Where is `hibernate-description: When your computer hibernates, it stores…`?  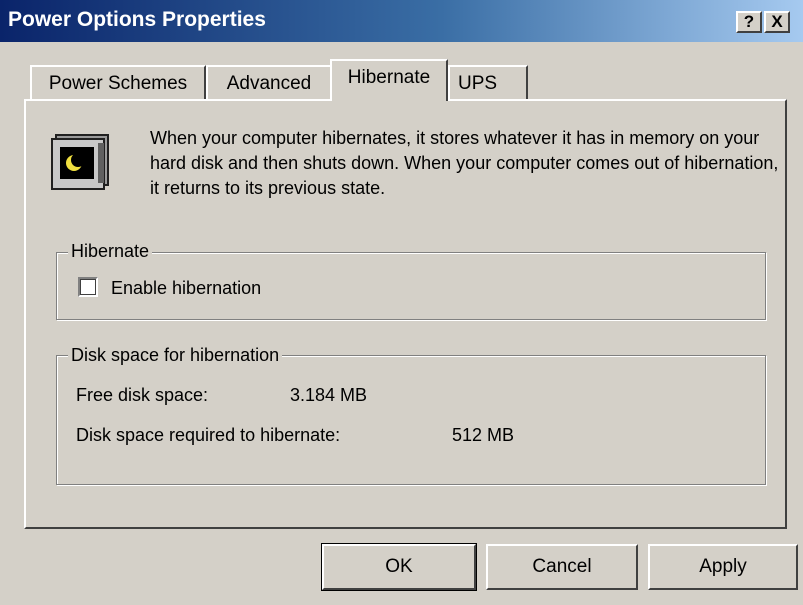
hibernate-description: When your computer hibernates, it stores… is located at coordinates (464, 163).